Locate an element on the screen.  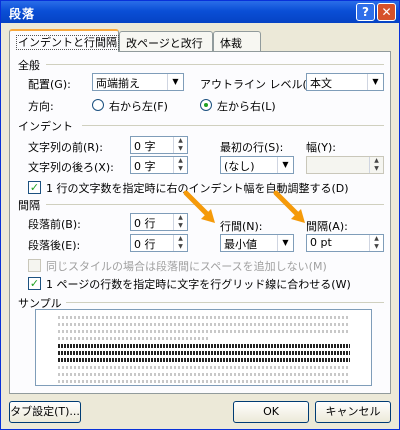
line-at-spinner: 0 pt ▲ ▼ is located at coordinates (345, 243).